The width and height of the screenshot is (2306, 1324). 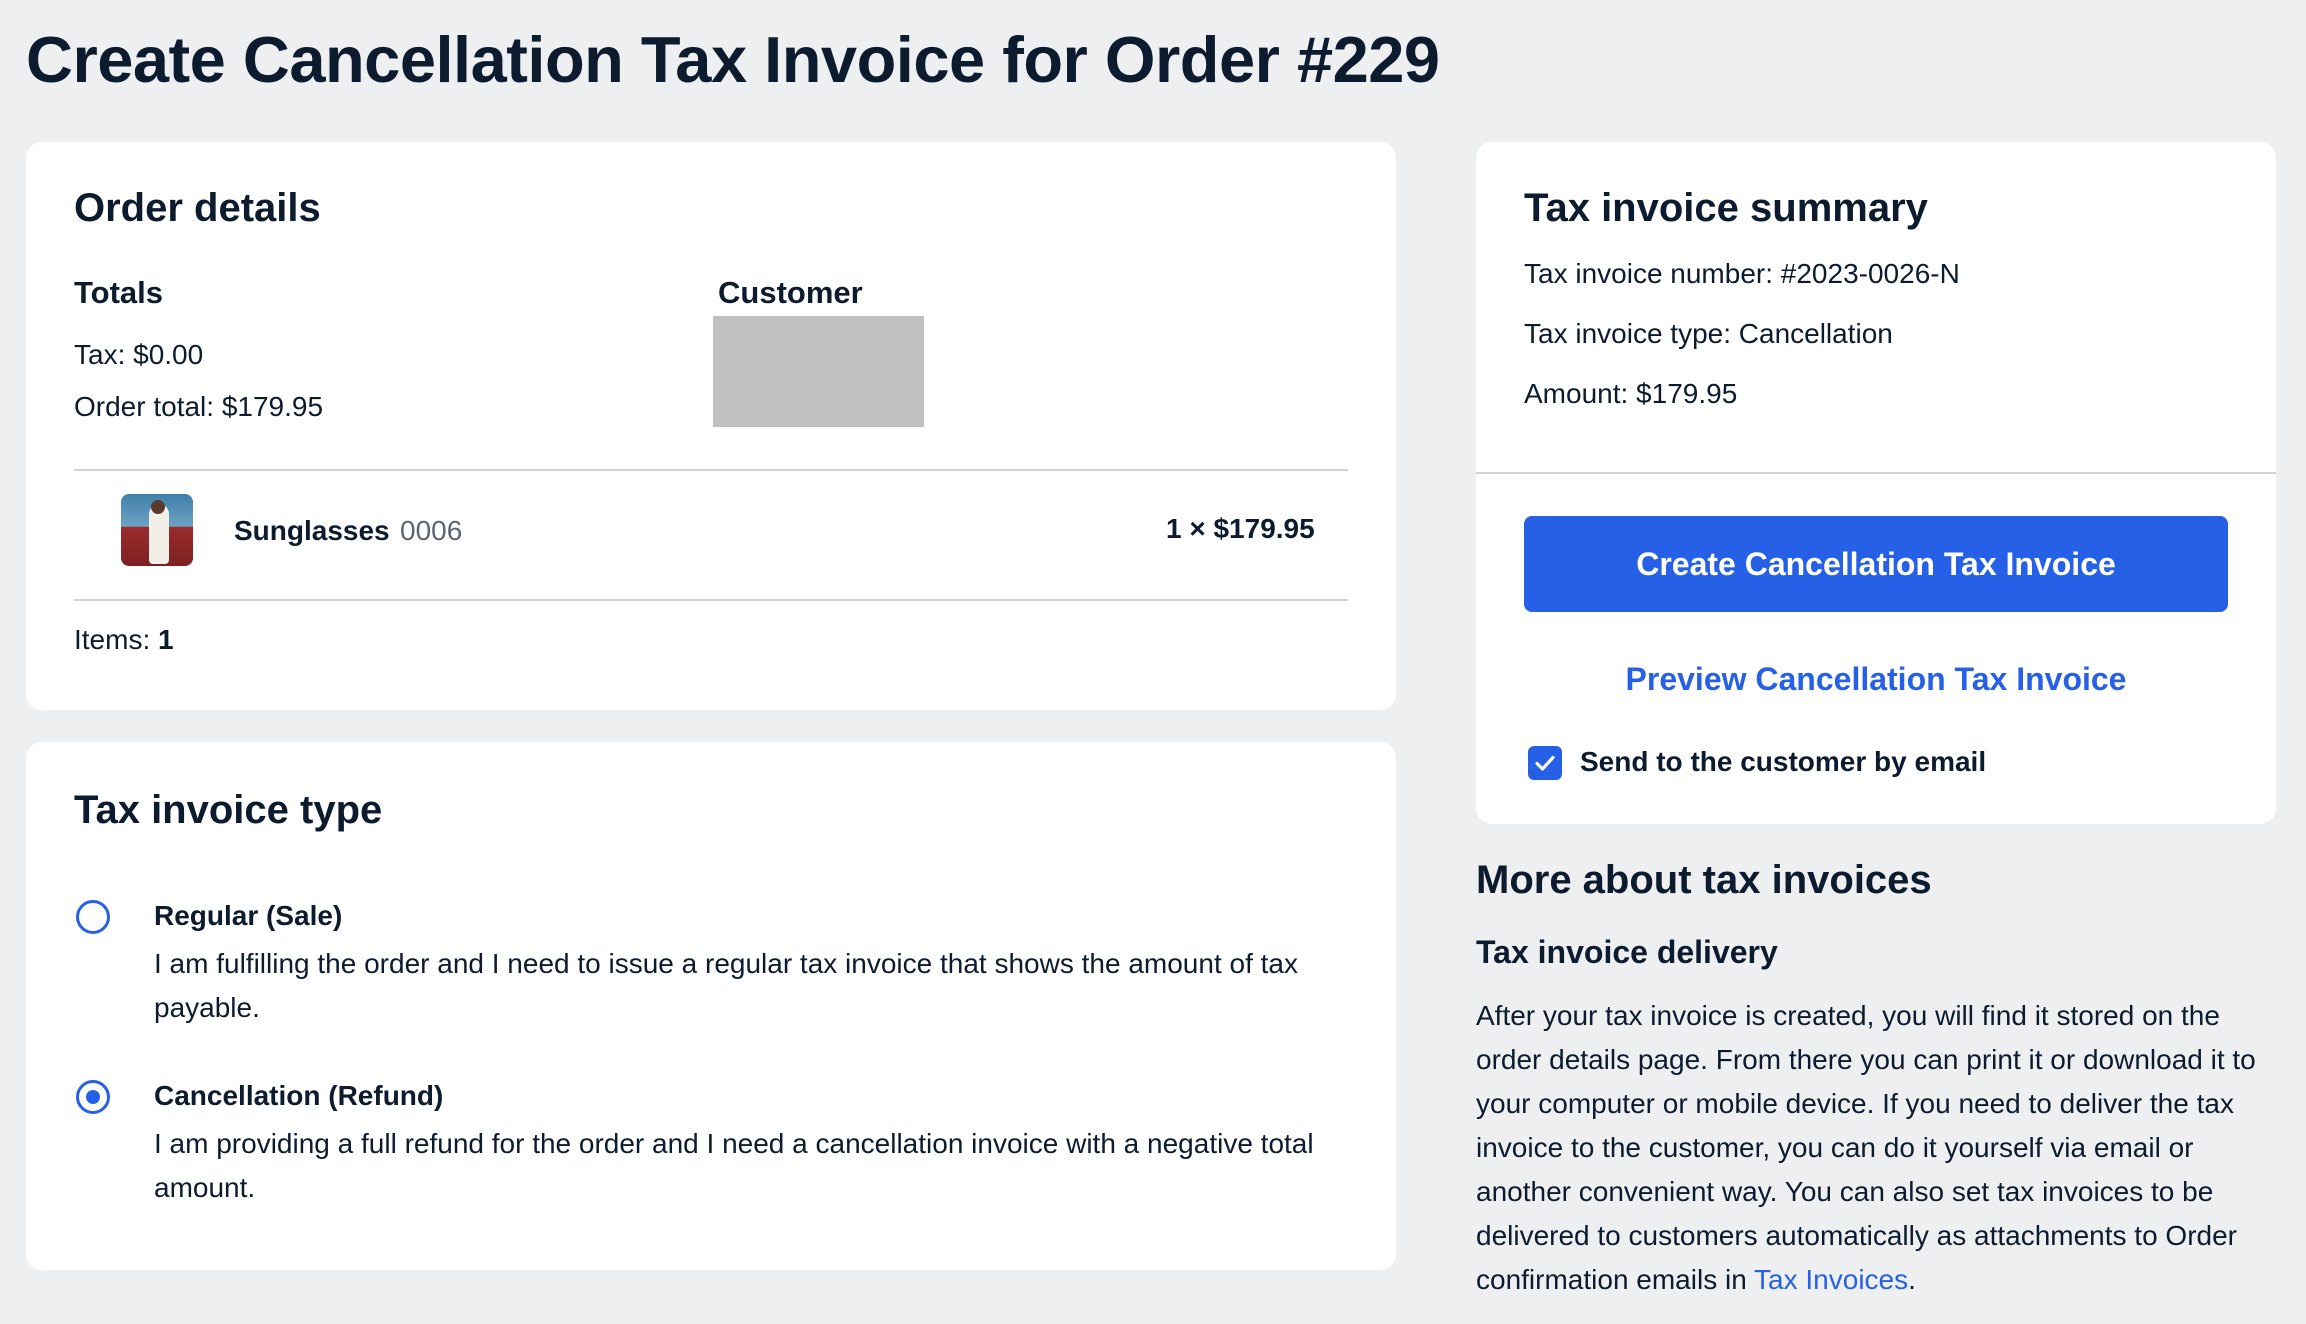 I want to click on more-about-heading: More about tax invoices, so click(x=1704, y=880).